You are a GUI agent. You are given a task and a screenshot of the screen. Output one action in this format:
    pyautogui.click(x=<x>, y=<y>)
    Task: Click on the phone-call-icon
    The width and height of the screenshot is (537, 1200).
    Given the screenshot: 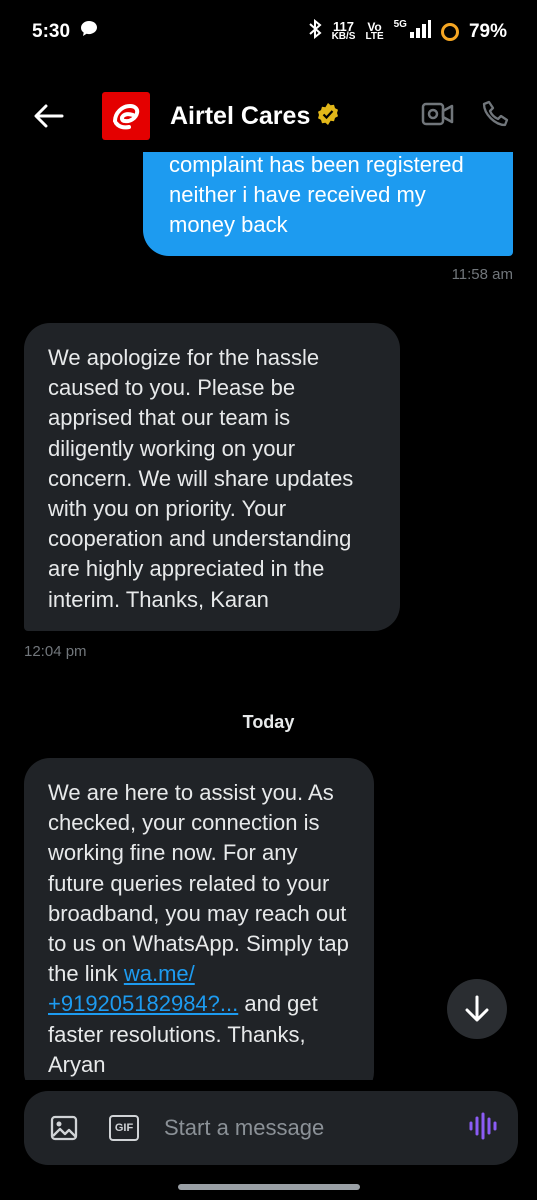 What is the action you would take?
    pyautogui.click(x=496, y=116)
    